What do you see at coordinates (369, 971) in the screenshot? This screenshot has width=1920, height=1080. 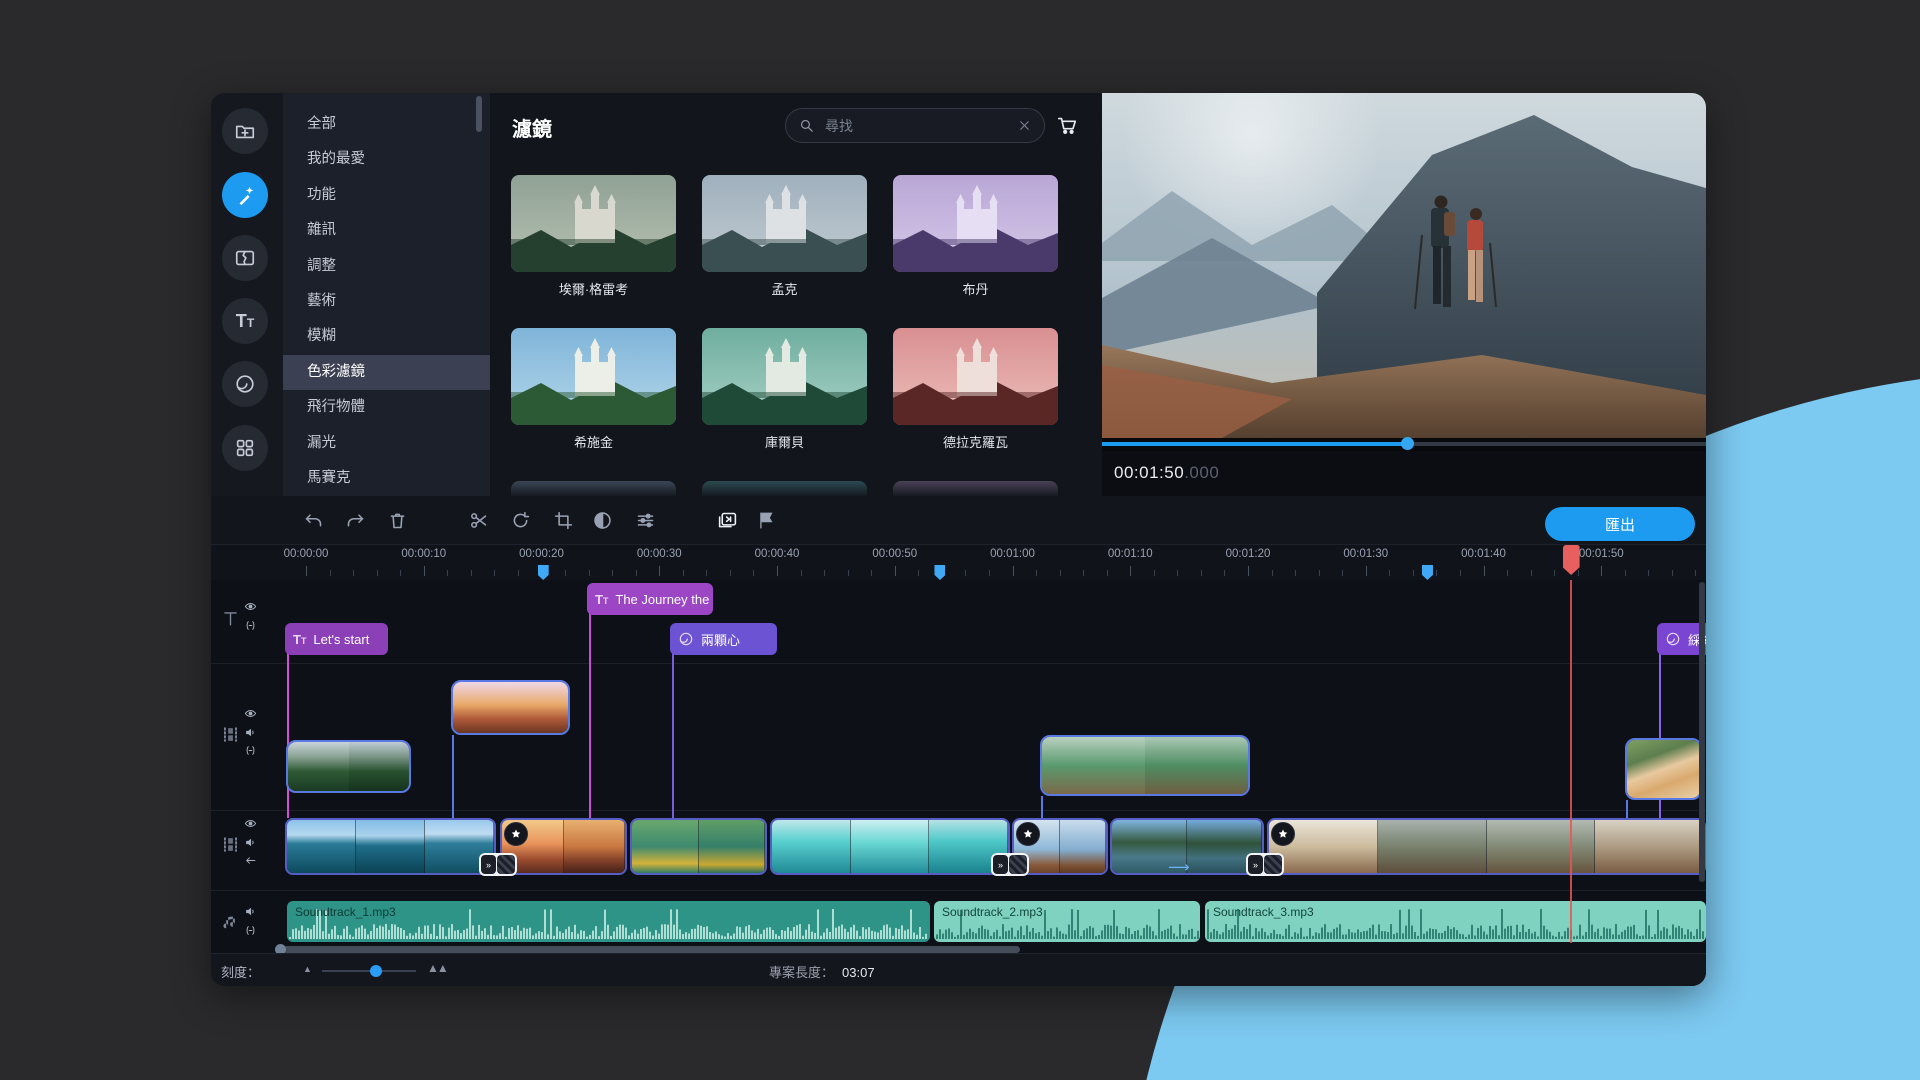 I see `timeline-zoom-slider` at bounding box center [369, 971].